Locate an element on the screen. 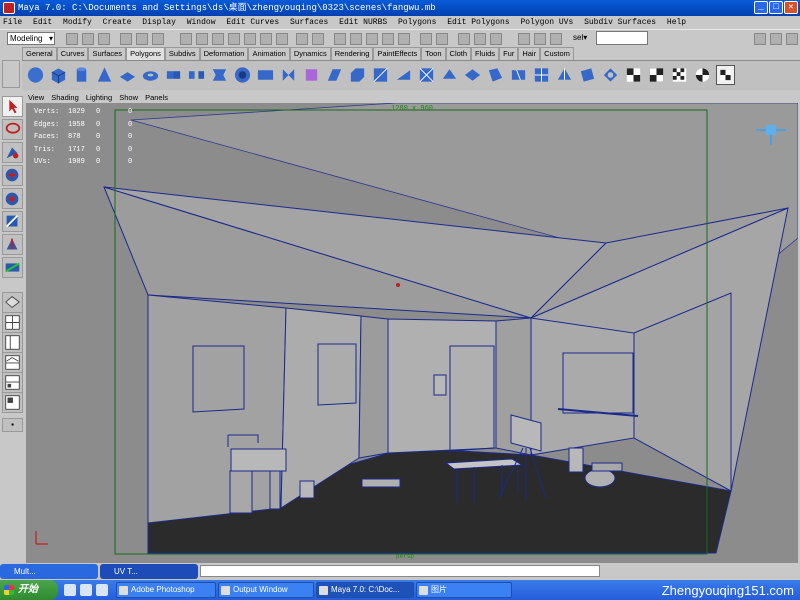 The width and height of the screenshot is (800, 600). combine-icon is located at coordinates (173, 75).